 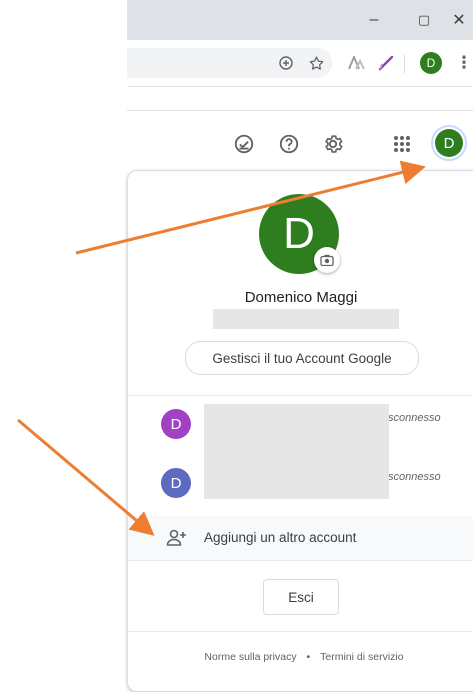 What do you see at coordinates (244, 144) in the screenshot?
I see `offline-status-icon` at bounding box center [244, 144].